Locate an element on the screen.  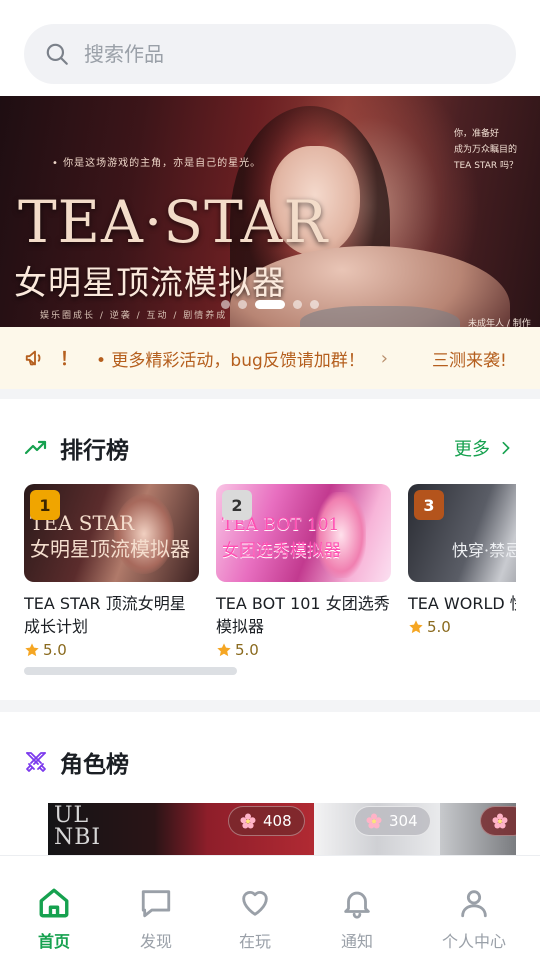
search-bar is located at coordinates (270, 54).